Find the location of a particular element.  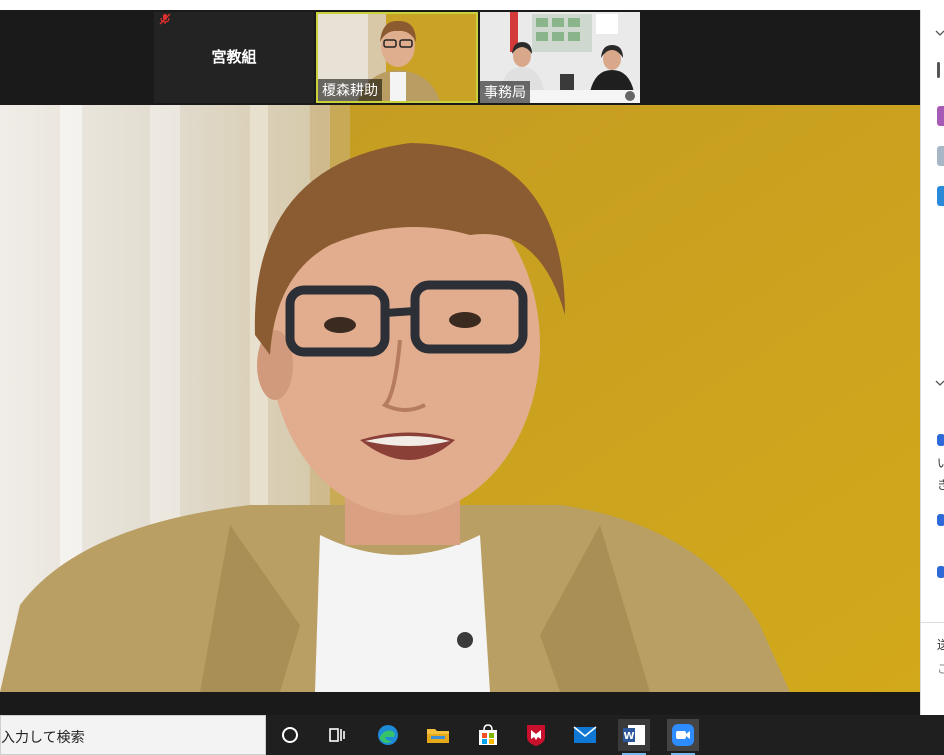

participant-name-label: 事務局 is located at coordinates (505, 92).